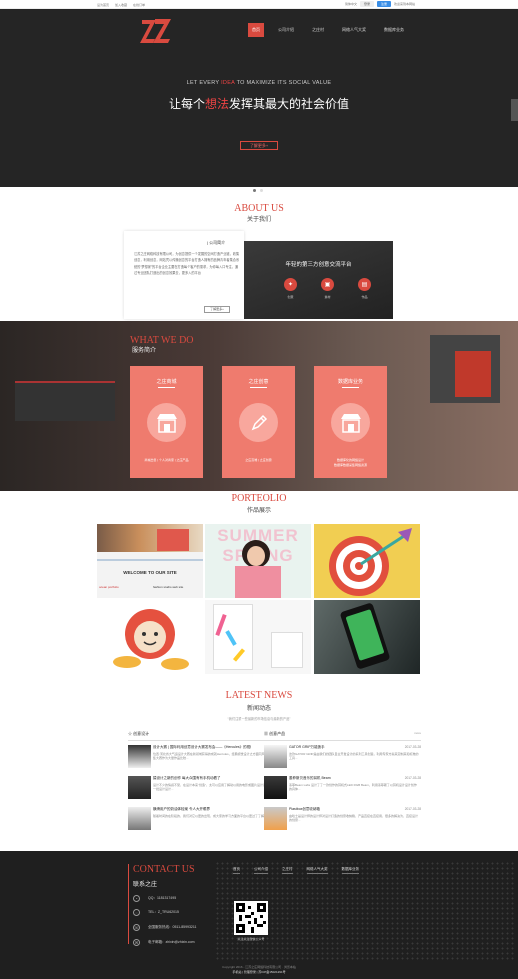  Describe the element at coordinates (405, 4) in the screenshot. I see `welcome-text: 欢迎来到本网站` at that location.